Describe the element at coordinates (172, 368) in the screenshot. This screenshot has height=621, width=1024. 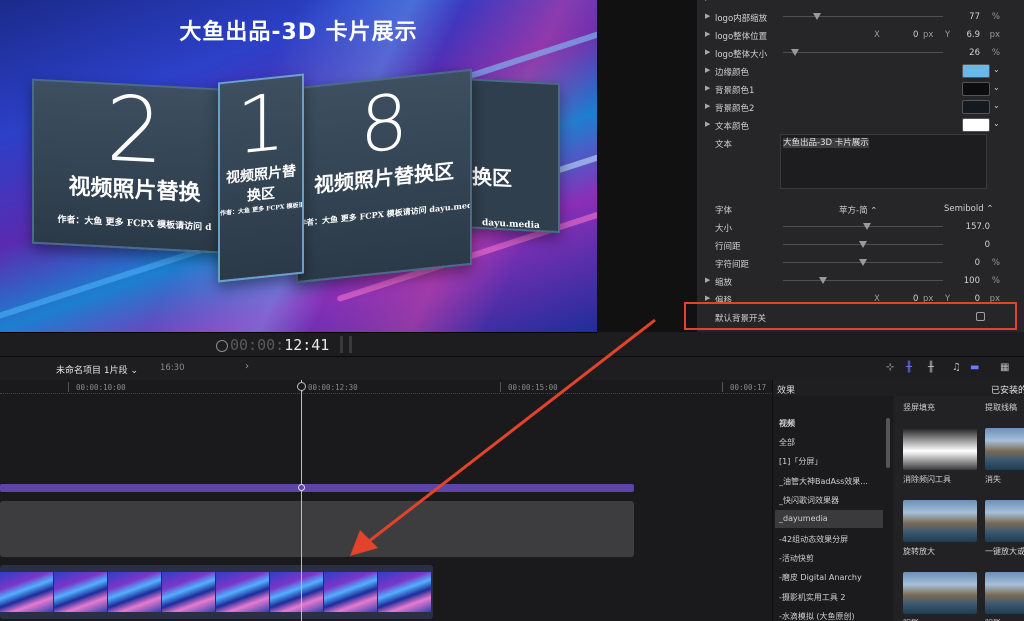
I see `project-duration: 16:30` at that location.